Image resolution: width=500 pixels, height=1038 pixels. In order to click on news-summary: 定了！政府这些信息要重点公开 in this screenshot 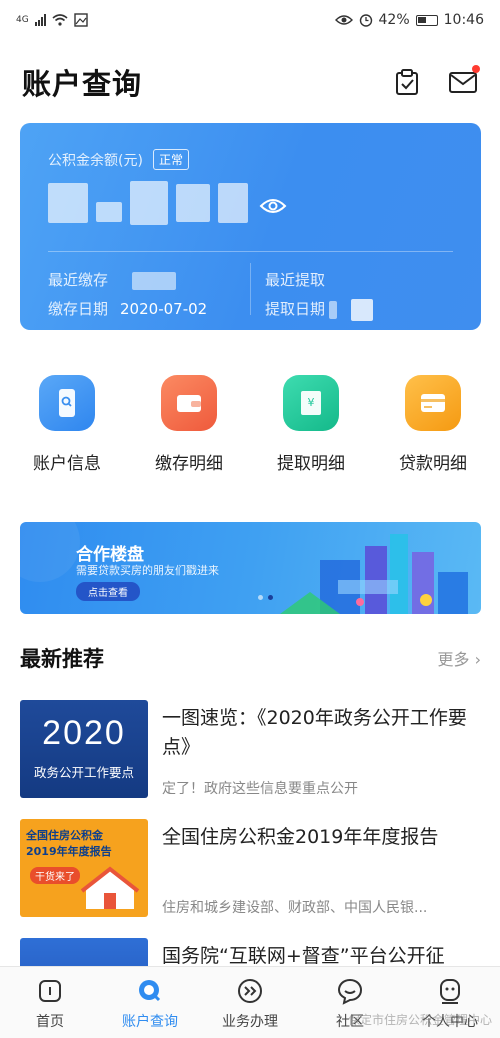, I will do `click(260, 789)`.